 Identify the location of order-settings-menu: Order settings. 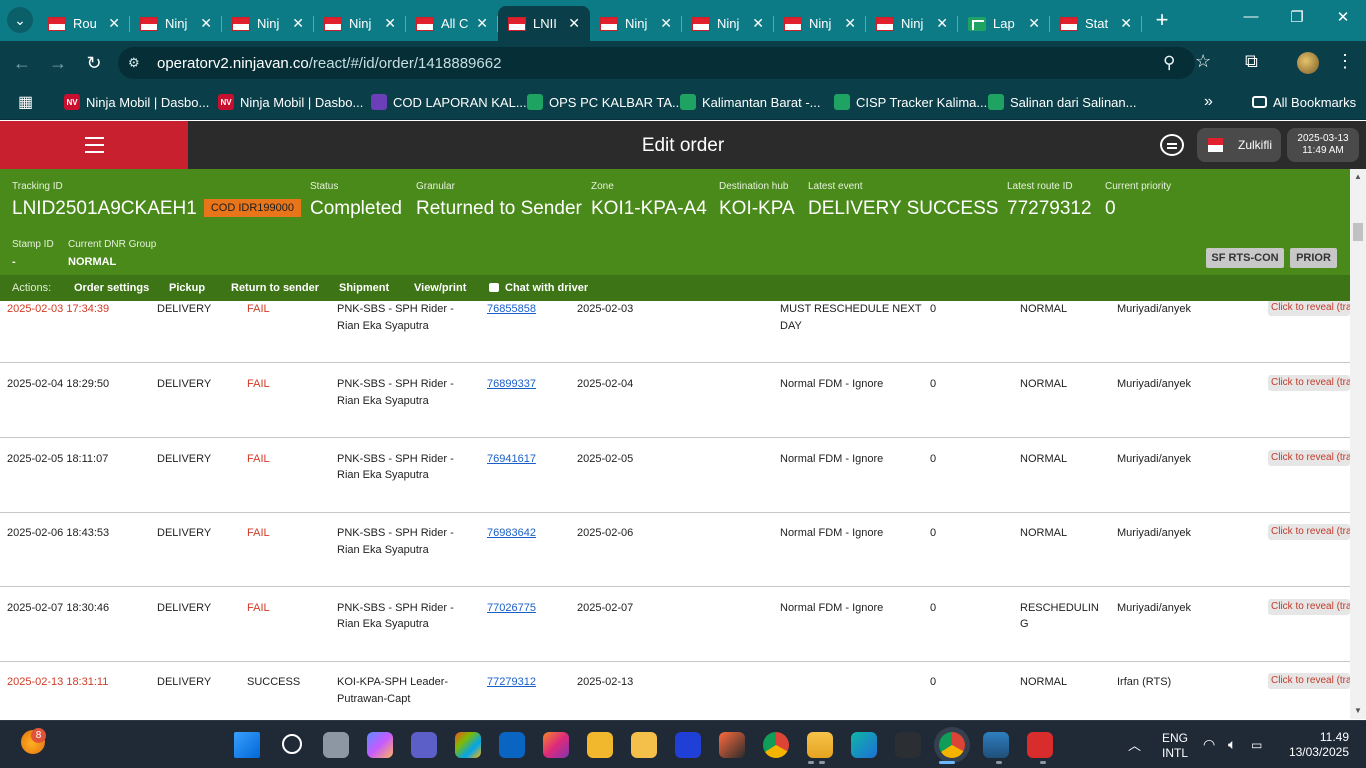
(111, 288).